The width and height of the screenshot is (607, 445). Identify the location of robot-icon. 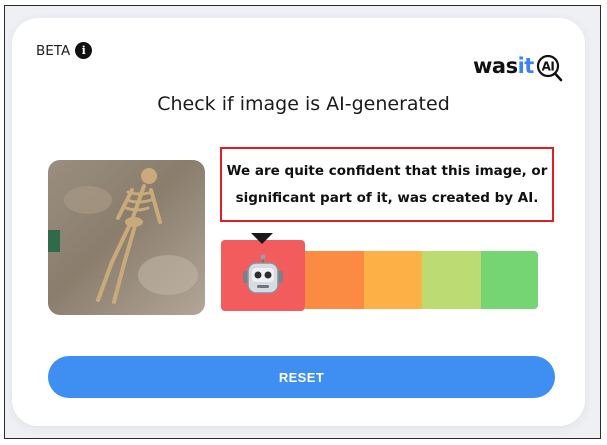
(263, 274).